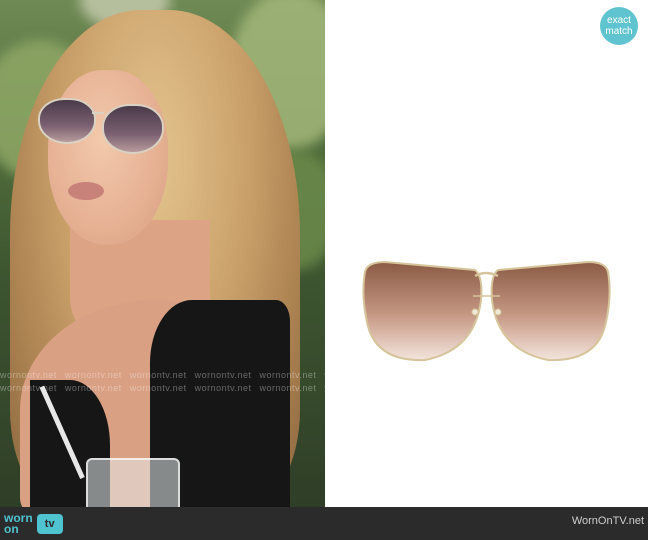 This screenshot has width=648, height=540. Describe the element at coordinates (486, 311) in the screenshot. I see `sunglasses-product-image` at that location.